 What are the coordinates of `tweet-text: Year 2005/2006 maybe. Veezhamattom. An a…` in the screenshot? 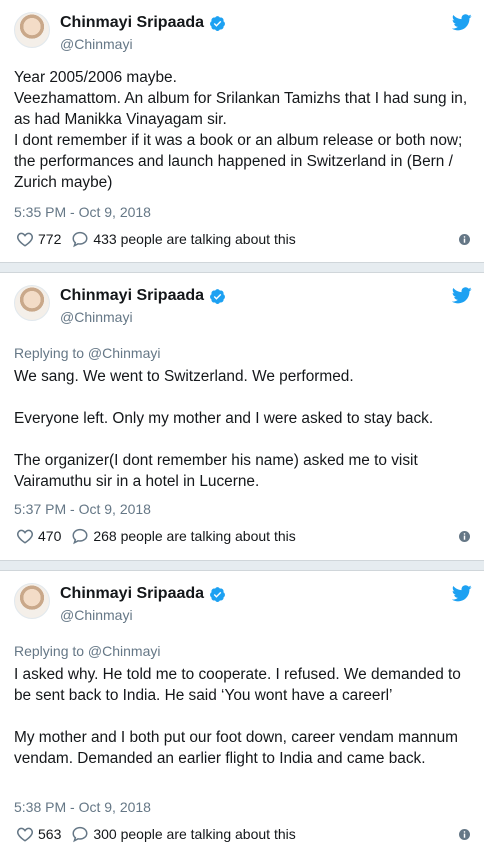 It's located at (241, 130).